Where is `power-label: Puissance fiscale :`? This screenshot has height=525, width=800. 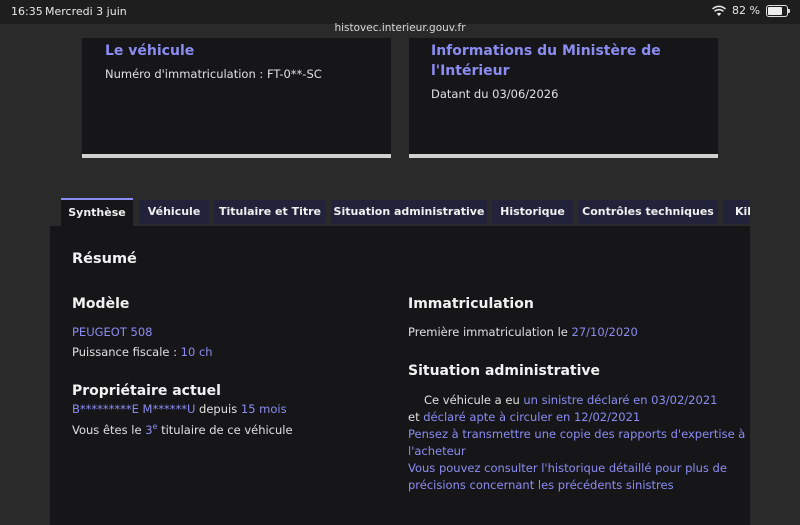
power-label: Puissance fiscale : is located at coordinates (126, 352).